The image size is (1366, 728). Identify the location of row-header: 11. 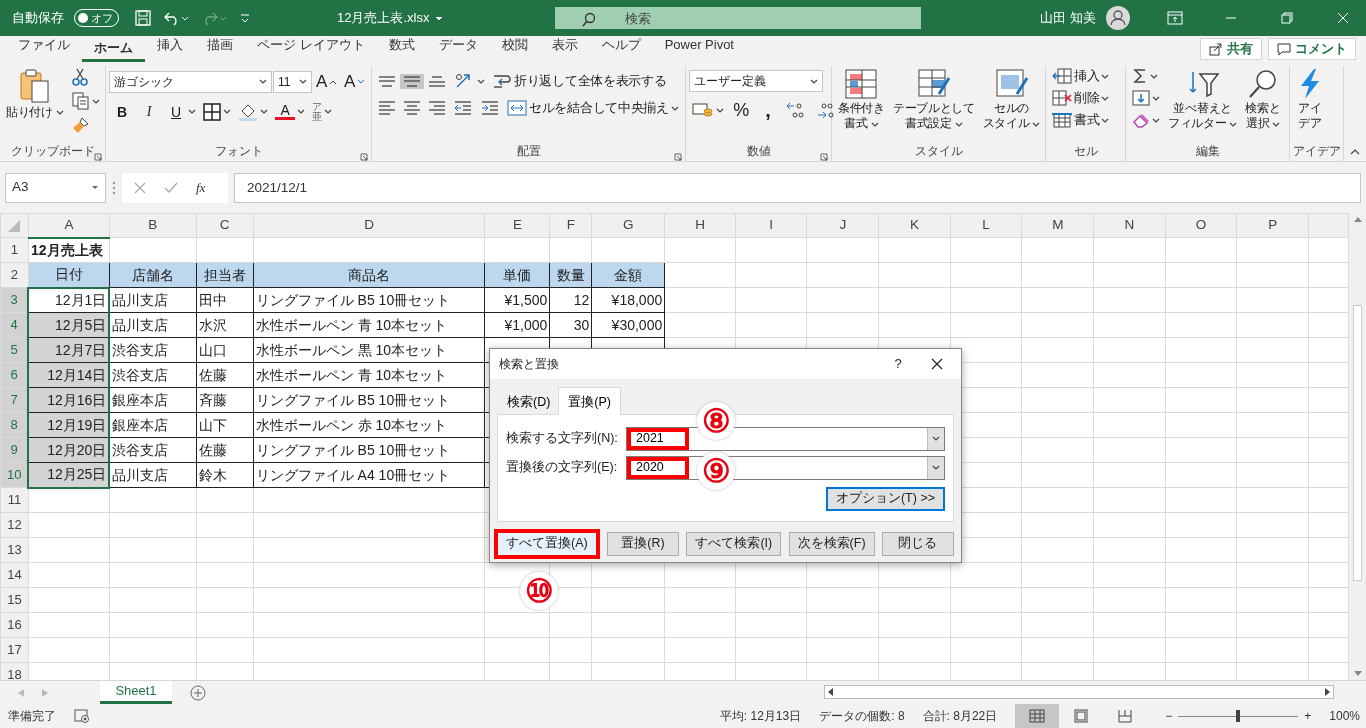
(14, 500).